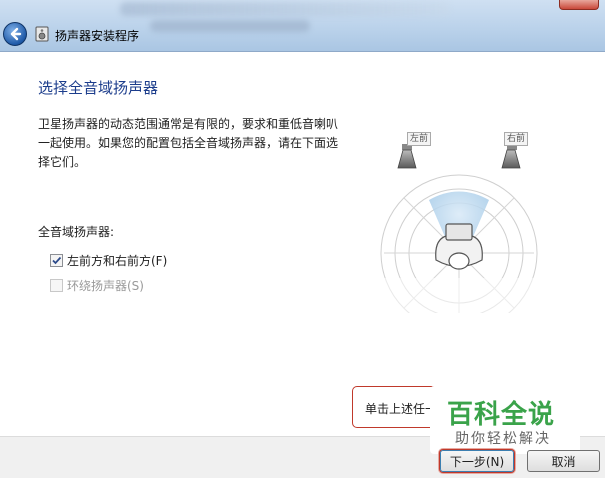  I want to click on speaker-layout-graphic, so click(459, 238).